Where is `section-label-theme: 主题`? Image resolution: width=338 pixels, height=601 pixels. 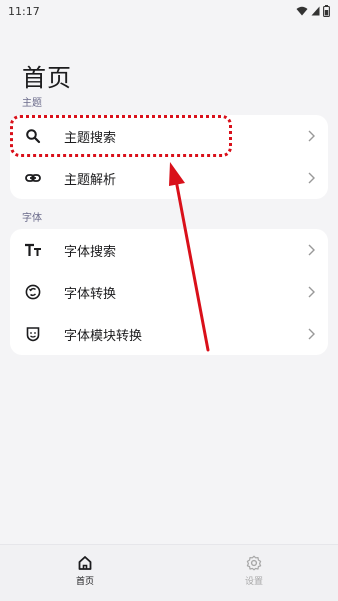 section-label-theme: 主题 is located at coordinates (32, 103).